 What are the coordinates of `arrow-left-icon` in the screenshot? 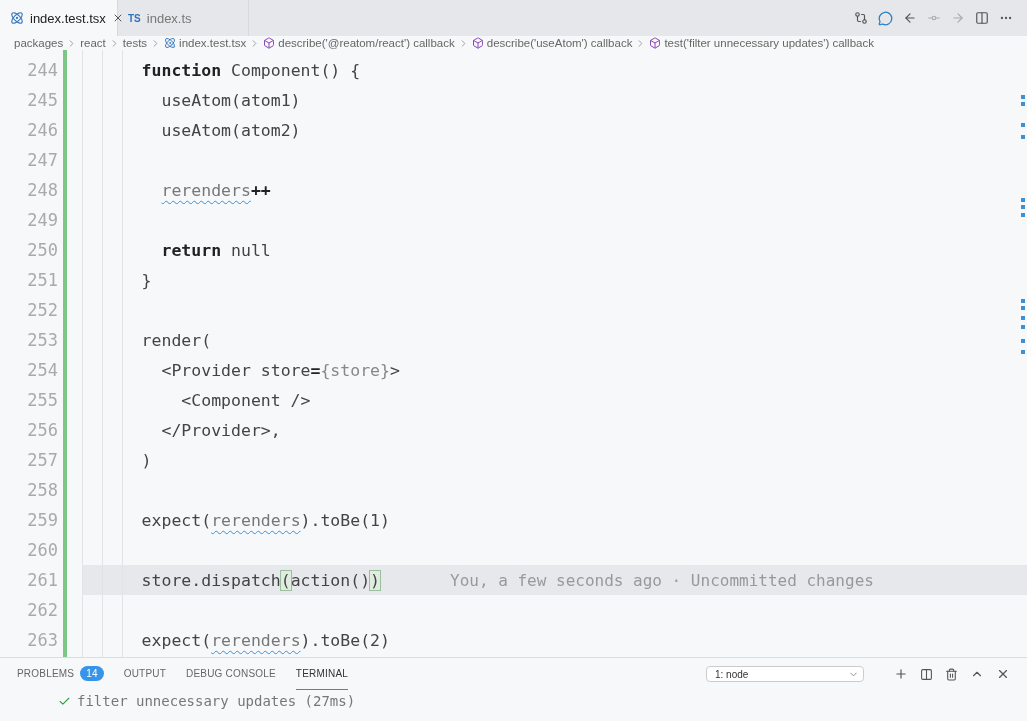 It's located at (910, 18).